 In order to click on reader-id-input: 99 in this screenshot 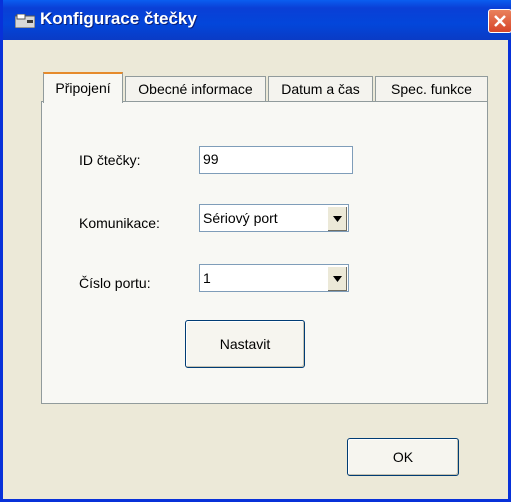, I will do `click(276, 160)`.